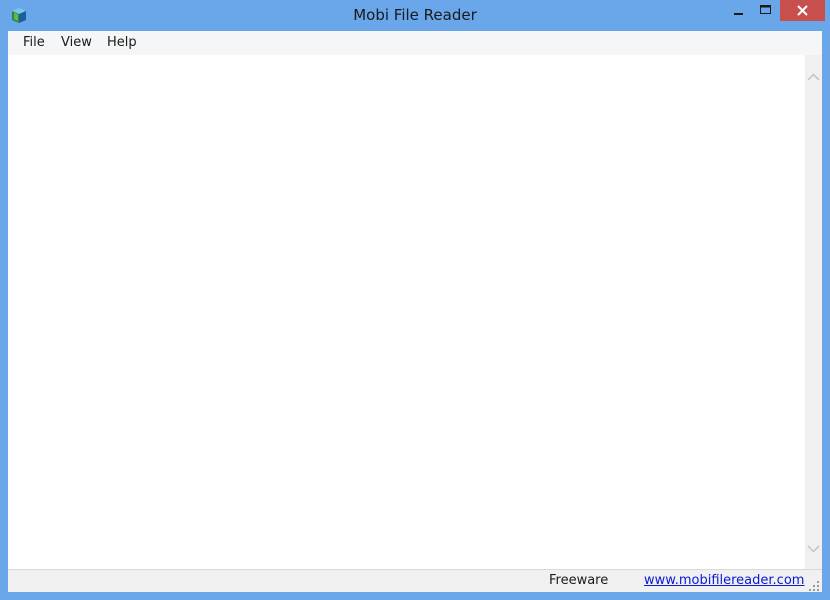 Image resolution: width=830 pixels, height=600 pixels. Describe the element at coordinates (814, 584) in the screenshot. I see `resize-grip-icon` at that location.